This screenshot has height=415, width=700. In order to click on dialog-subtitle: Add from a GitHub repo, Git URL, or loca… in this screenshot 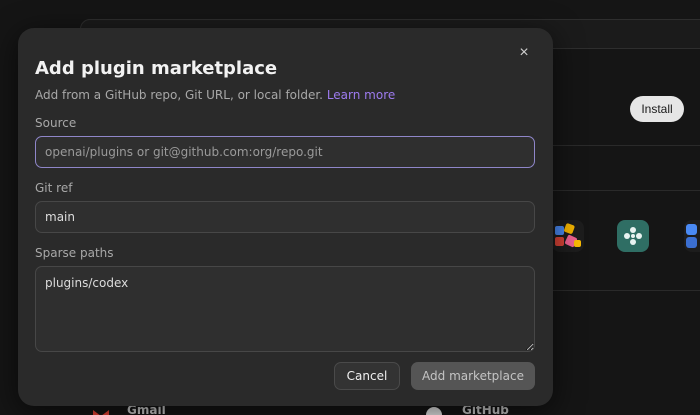, I will do `click(215, 95)`.